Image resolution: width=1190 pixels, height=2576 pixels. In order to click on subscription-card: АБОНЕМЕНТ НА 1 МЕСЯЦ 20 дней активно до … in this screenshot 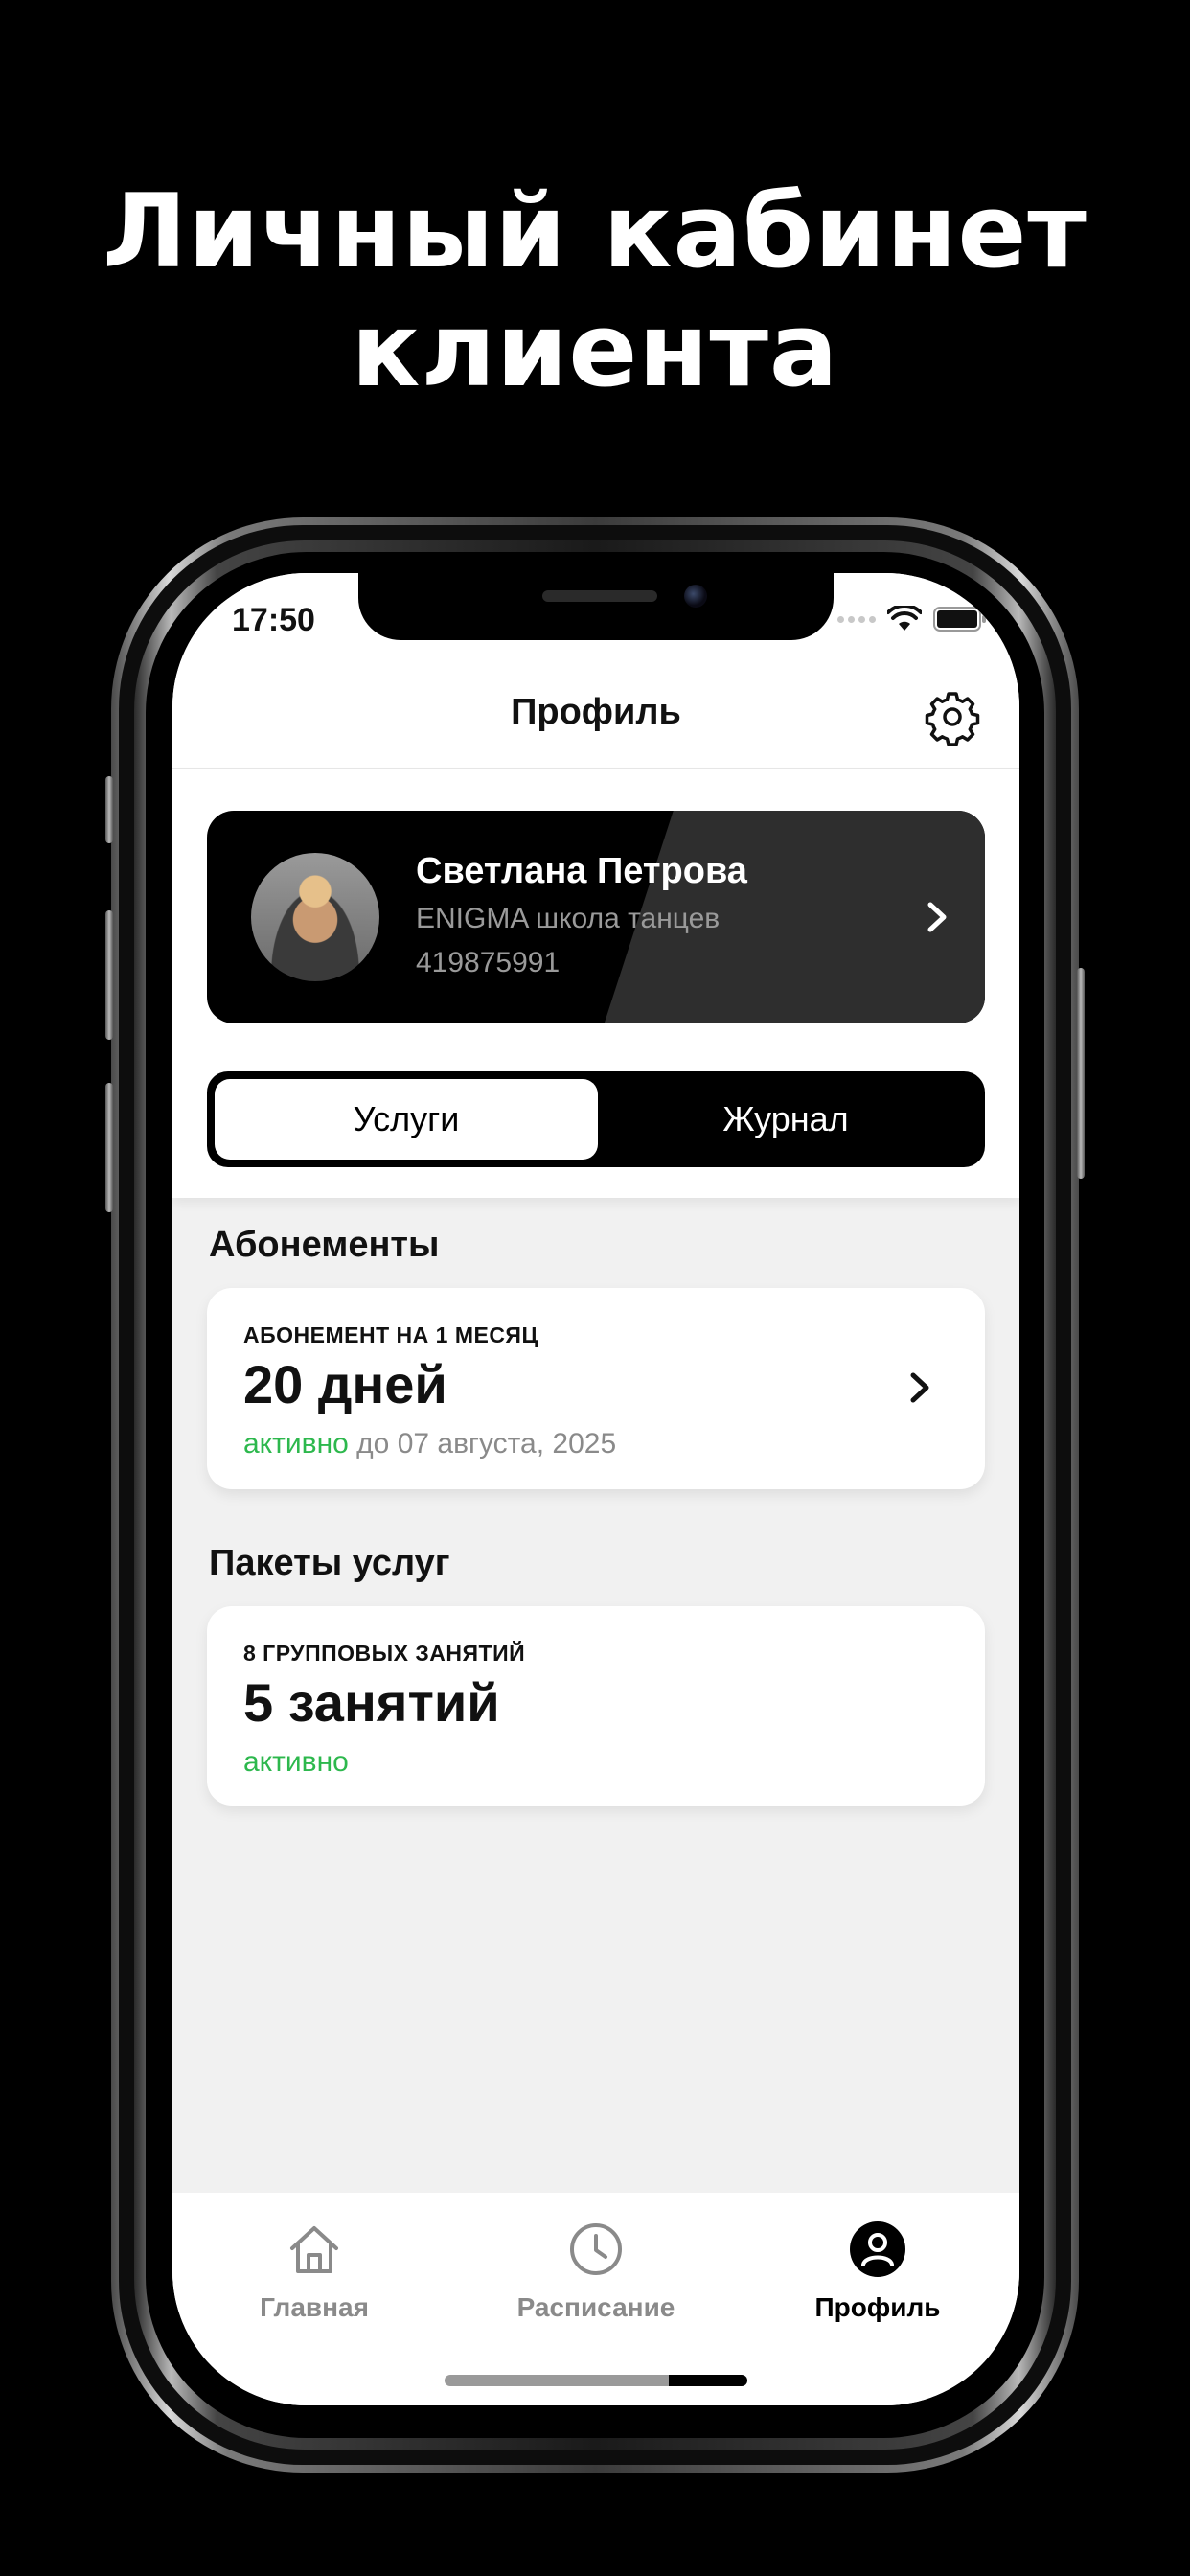, I will do `click(596, 1388)`.